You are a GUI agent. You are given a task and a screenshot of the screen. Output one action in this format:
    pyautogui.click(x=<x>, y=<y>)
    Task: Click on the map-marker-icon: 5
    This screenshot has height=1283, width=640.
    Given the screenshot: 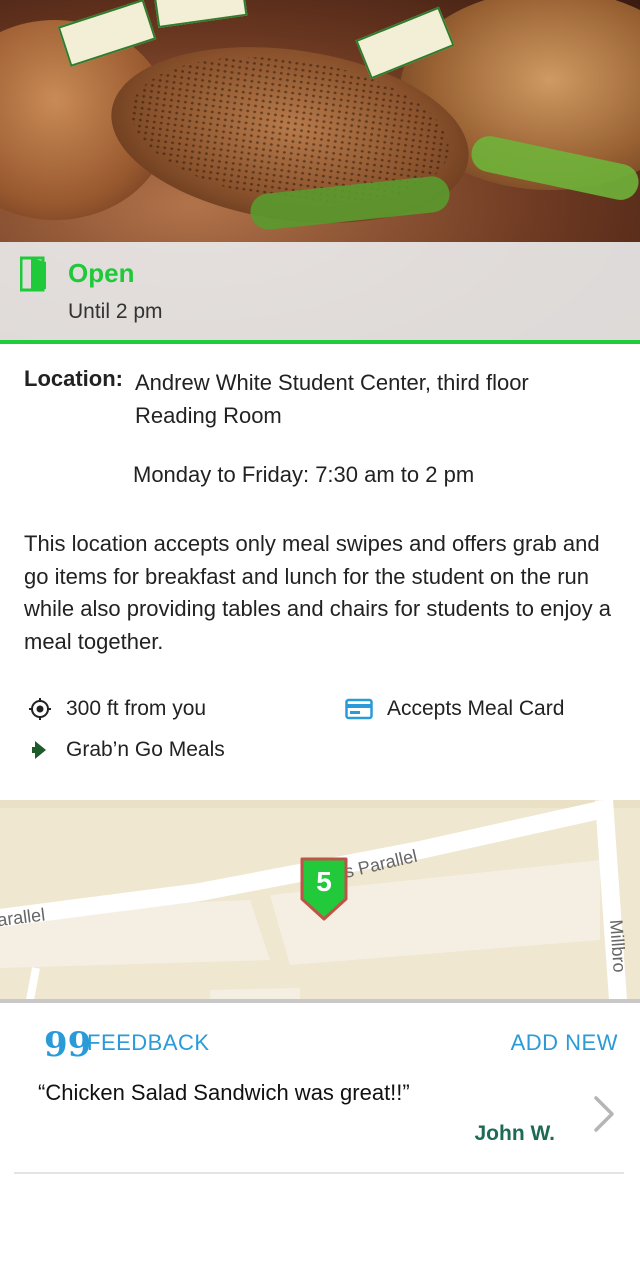 What is the action you would take?
    pyautogui.click(x=324, y=889)
    